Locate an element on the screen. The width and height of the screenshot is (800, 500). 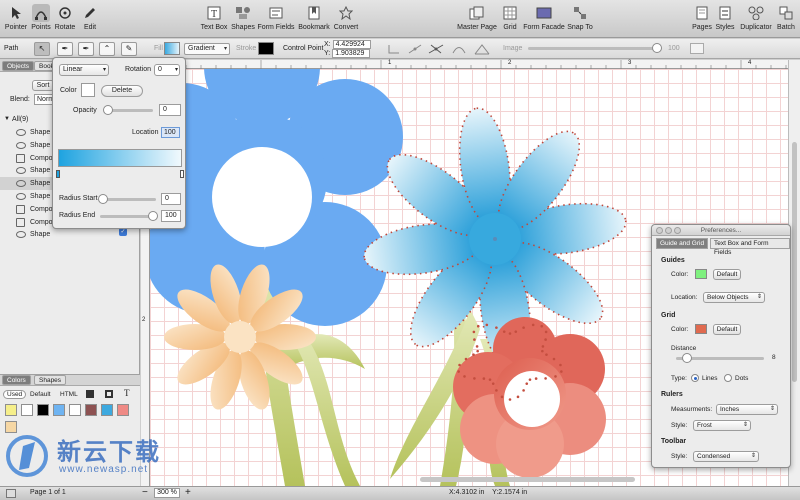
fill-type-select: Gradient ▾ is located at coordinates (207, 49).